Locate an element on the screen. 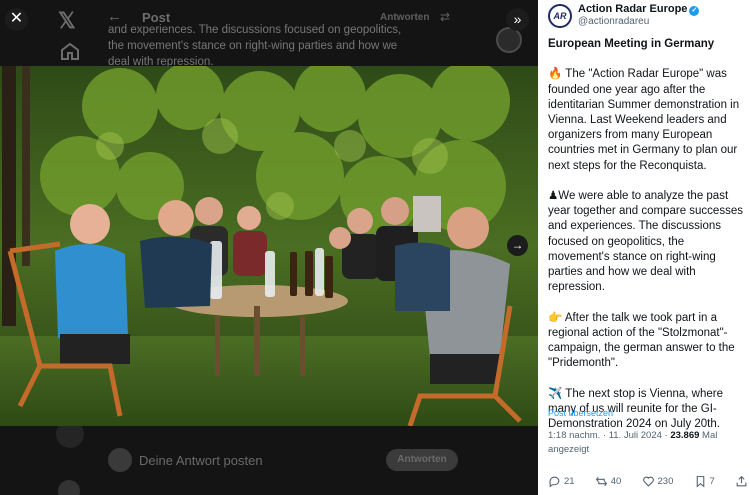 The height and width of the screenshot is (495, 750). avatar-text: AR is located at coordinates (560, 16).